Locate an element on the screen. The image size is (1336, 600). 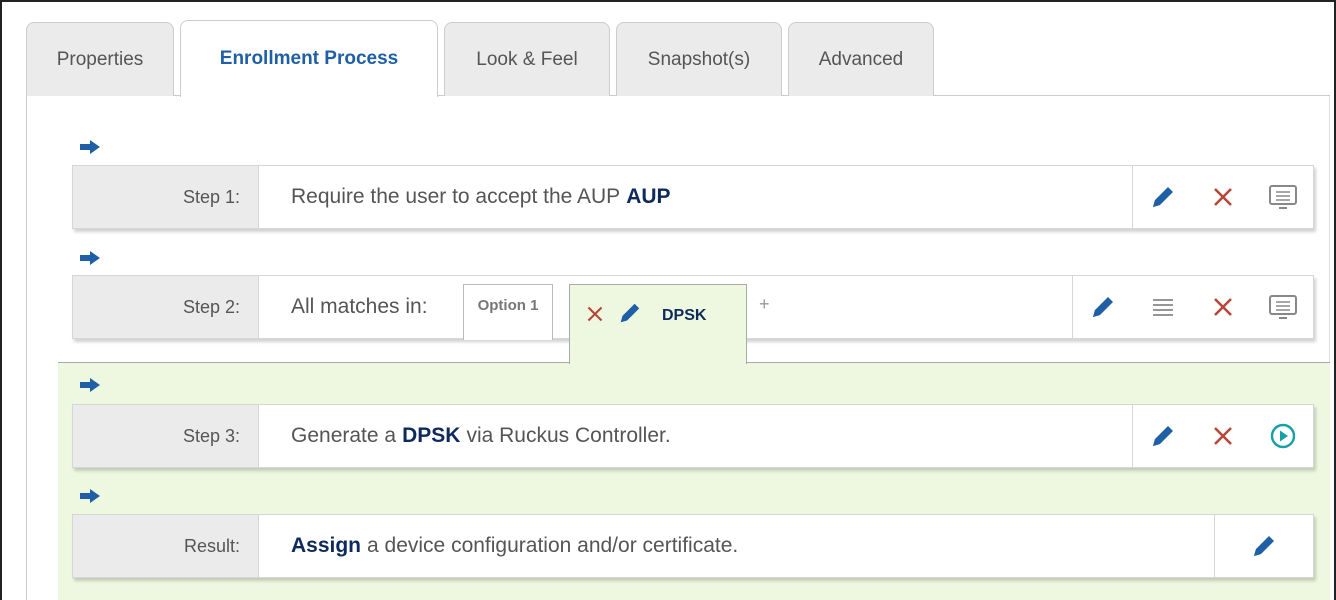
add-branch-button: + is located at coordinates (764, 304).